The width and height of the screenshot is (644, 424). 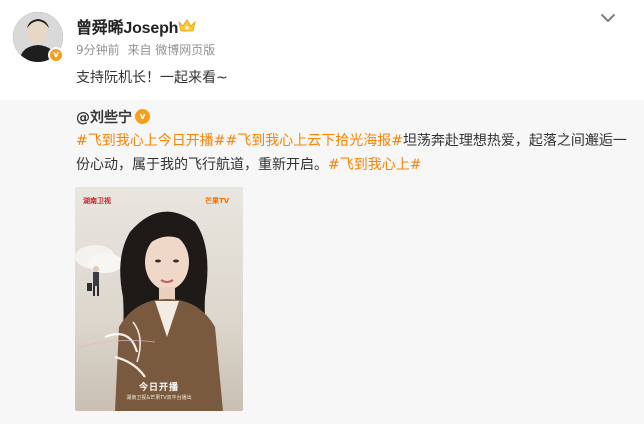 What do you see at coordinates (104, 117) in the screenshot?
I see `repost-author: @刘些宁` at bounding box center [104, 117].